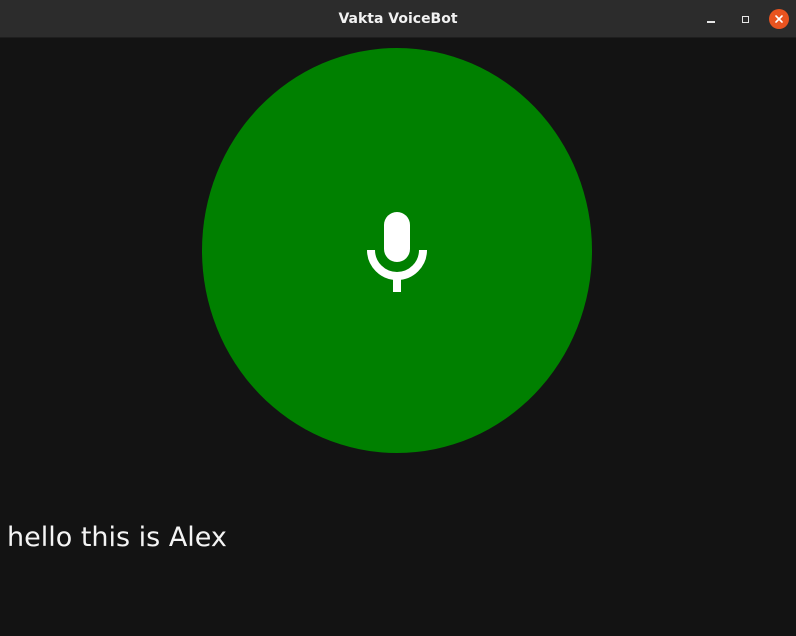  I want to click on maximize-button, so click(745, 19).